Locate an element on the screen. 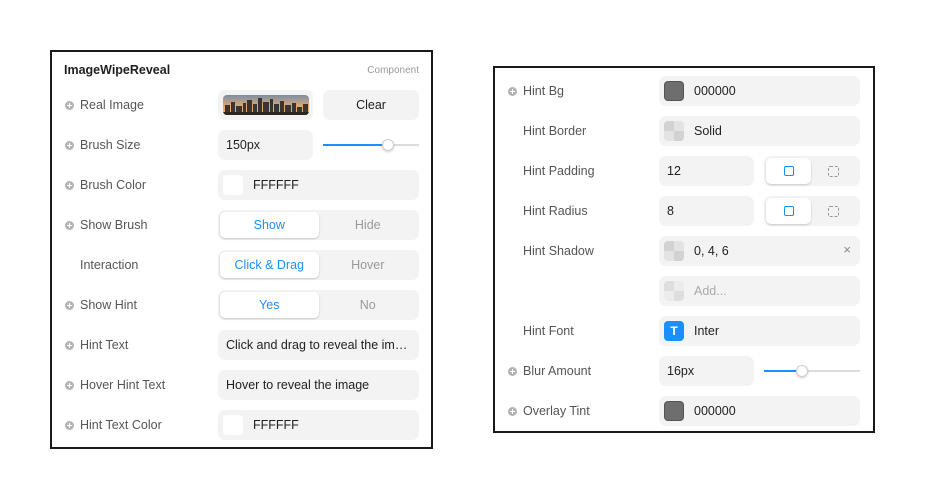 This screenshot has width=925, height=499. brush-size-value: 150px is located at coordinates (243, 145).